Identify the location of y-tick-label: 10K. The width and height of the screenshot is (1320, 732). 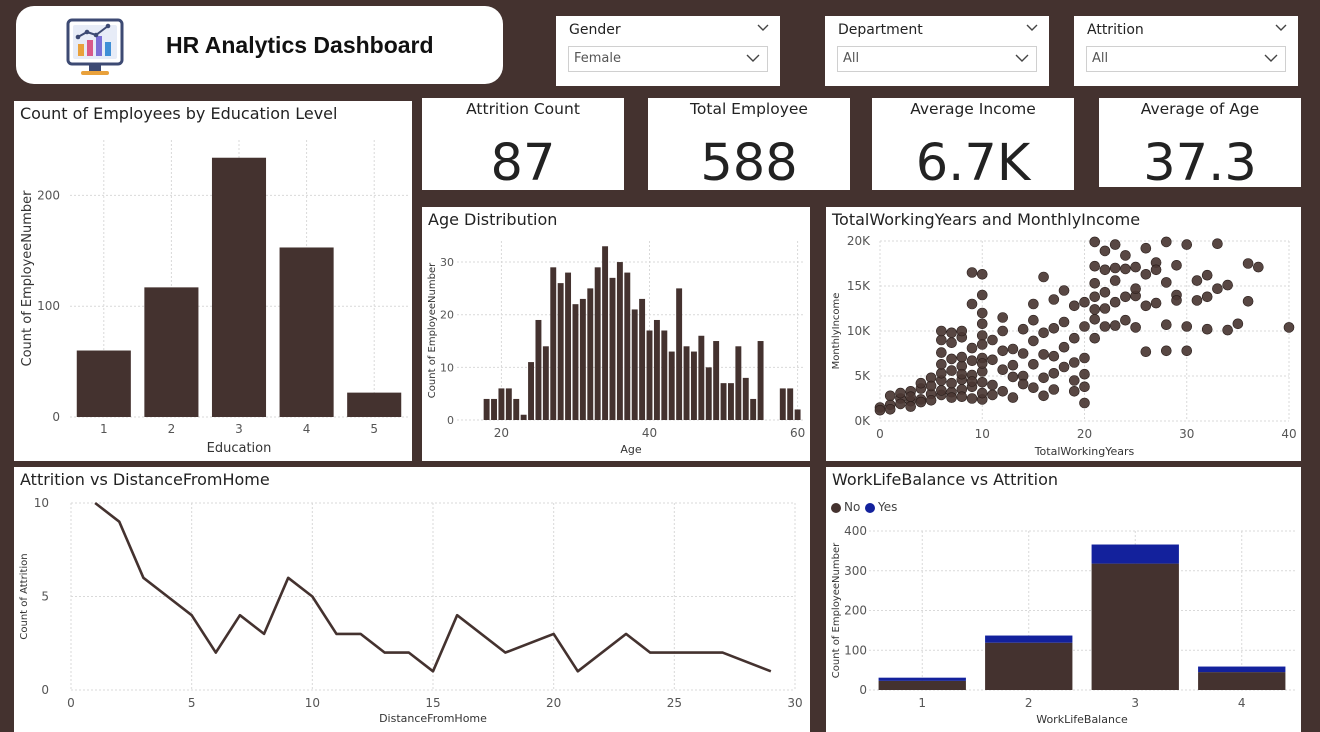
(859, 331).